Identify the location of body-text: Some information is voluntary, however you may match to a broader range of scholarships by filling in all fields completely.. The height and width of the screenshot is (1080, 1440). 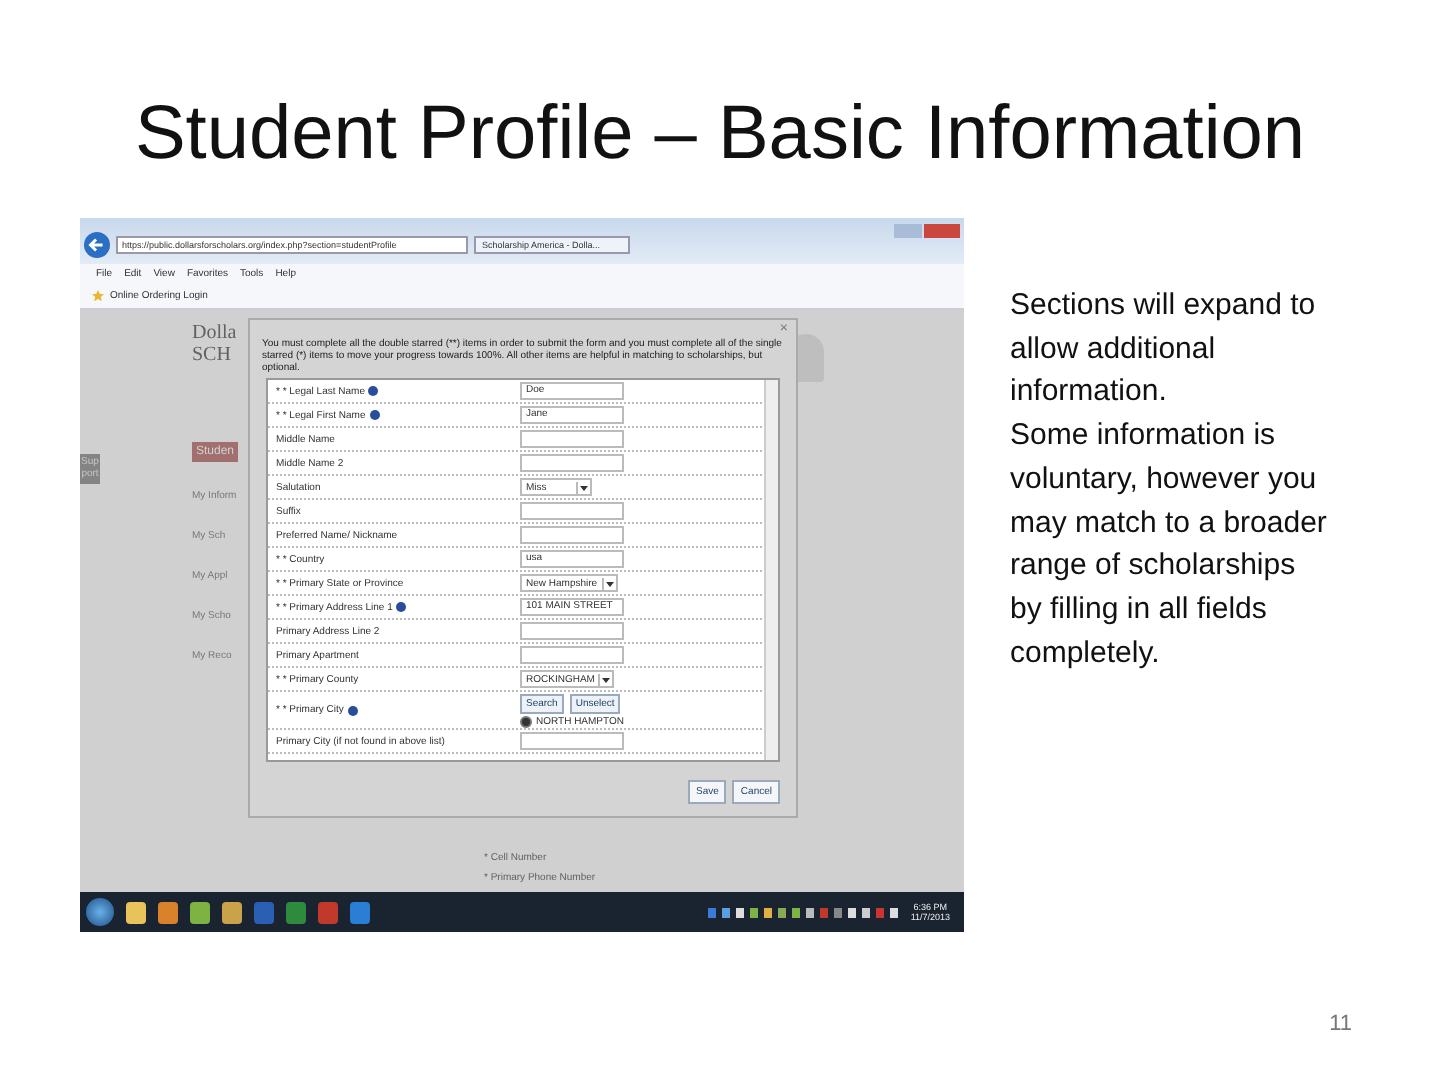
(1169, 545).